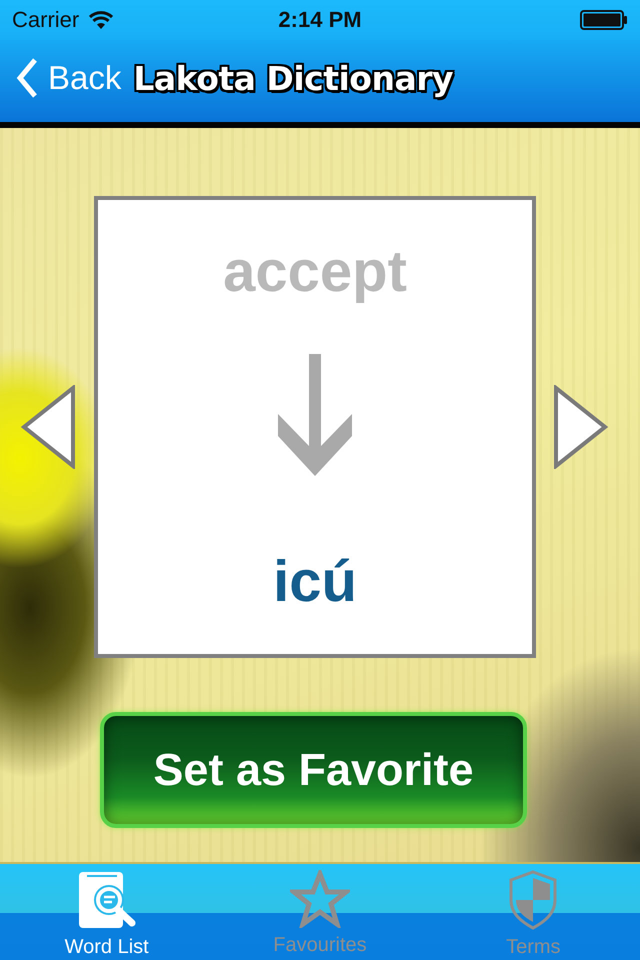  I want to click on triangle-left-icon, so click(48, 427).